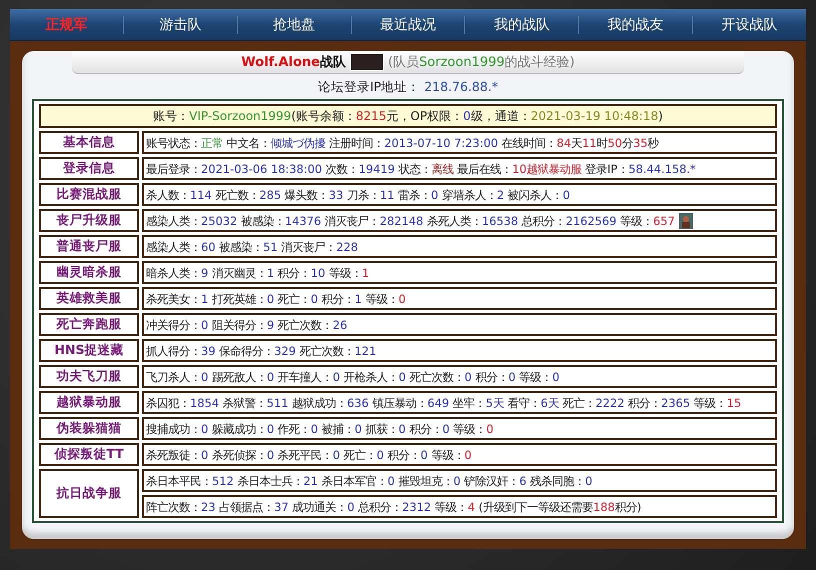 The width and height of the screenshot is (816, 570). What do you see at coordinates (89, 194) in the screenshot?
I see `category-label: 比赛混战服` at bounding box center [89, 194].